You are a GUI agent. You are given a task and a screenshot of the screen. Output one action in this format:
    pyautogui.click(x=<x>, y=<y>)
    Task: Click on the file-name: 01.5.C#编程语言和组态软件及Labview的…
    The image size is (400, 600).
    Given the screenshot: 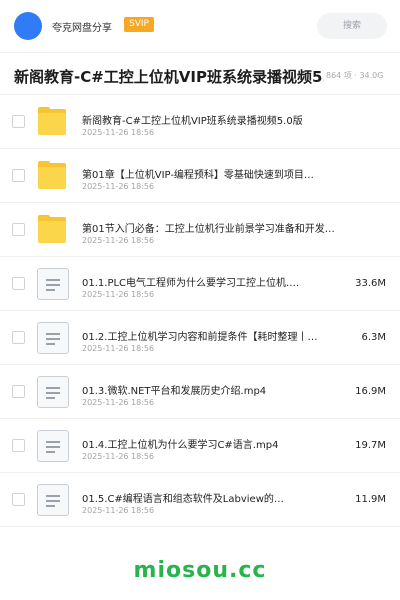 What is the action you would take?
    pyautogui.click(x=183, y=499)
    